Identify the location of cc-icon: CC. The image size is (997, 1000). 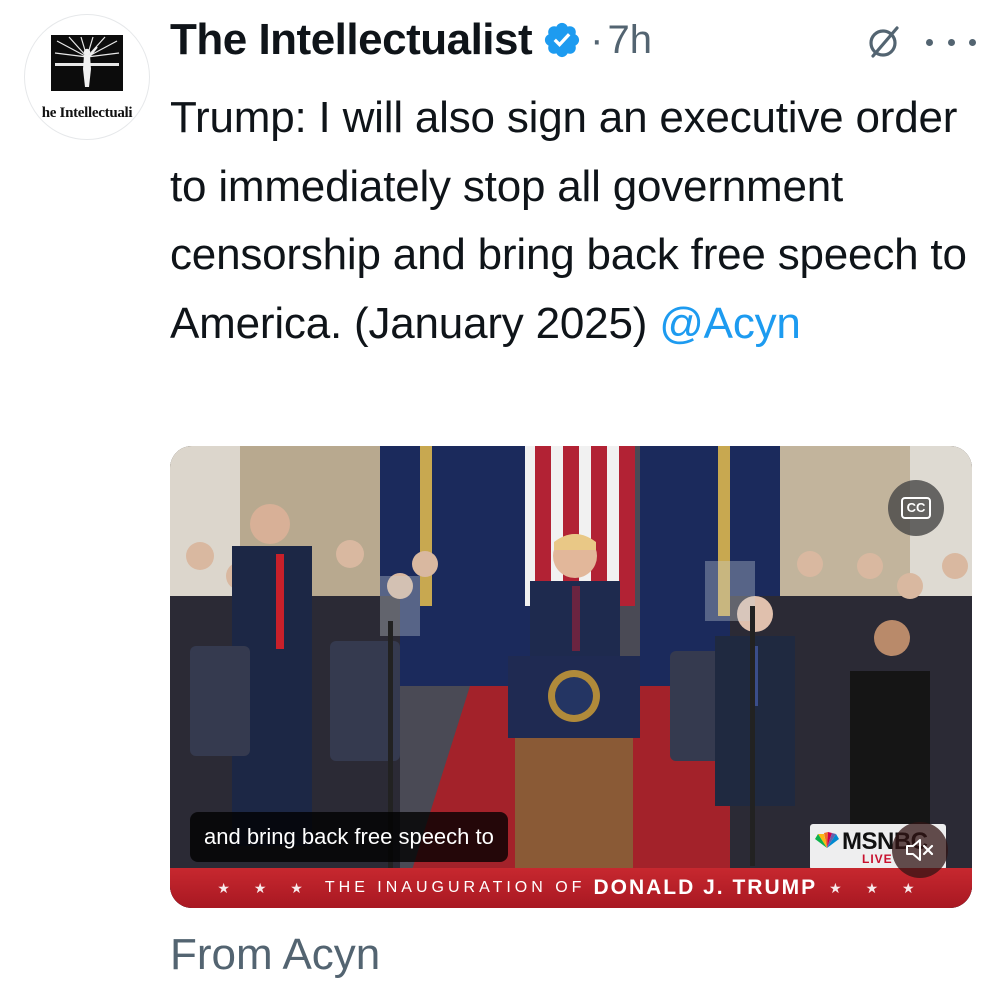
(916, 508).